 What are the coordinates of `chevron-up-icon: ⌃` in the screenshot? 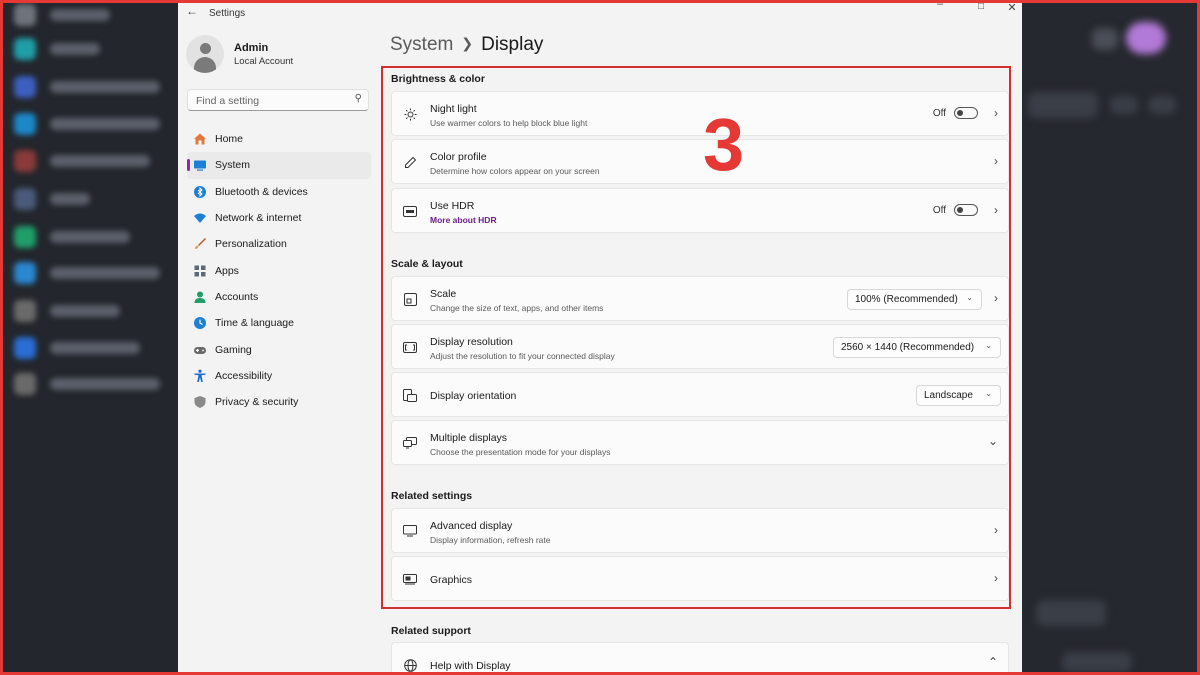 It's located at (992, 662).